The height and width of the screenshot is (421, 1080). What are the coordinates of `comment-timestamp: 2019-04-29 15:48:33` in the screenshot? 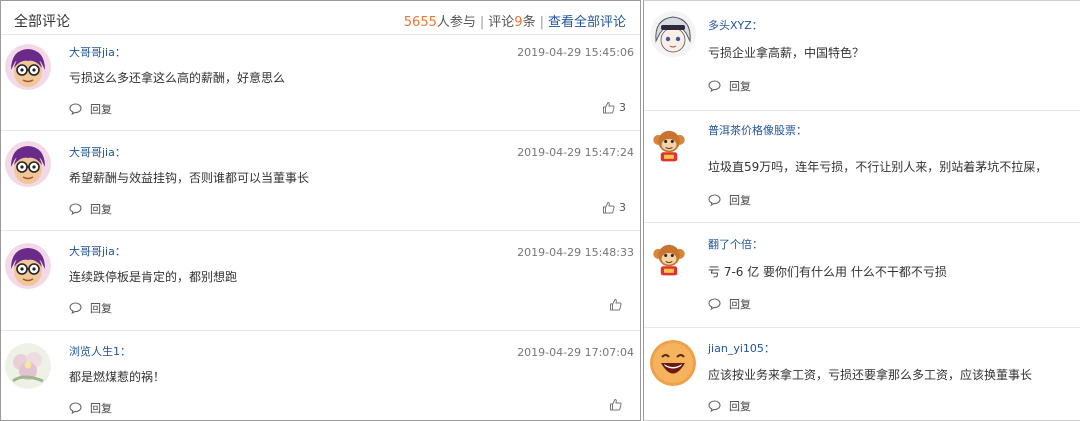 It's located at (575, 252).